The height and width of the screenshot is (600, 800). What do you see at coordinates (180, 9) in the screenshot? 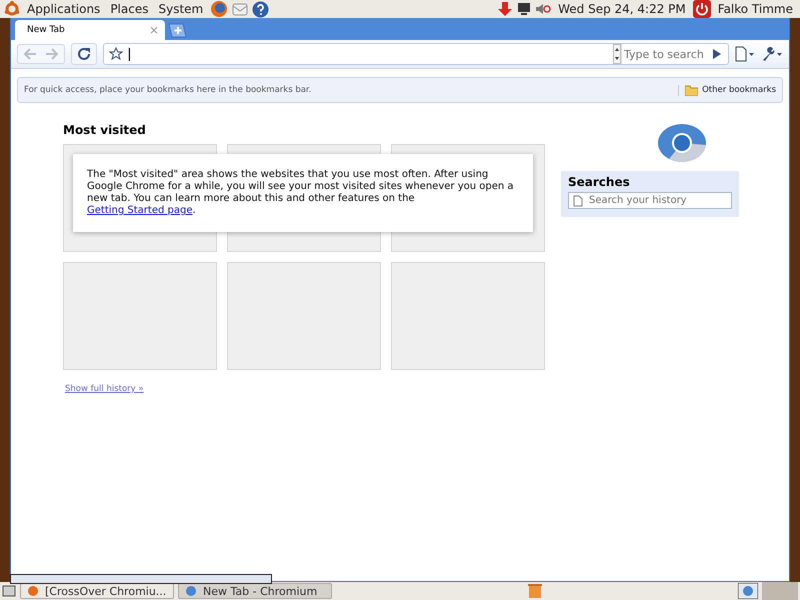
I see `panel-menu: System` at bounding box center [180, 9].